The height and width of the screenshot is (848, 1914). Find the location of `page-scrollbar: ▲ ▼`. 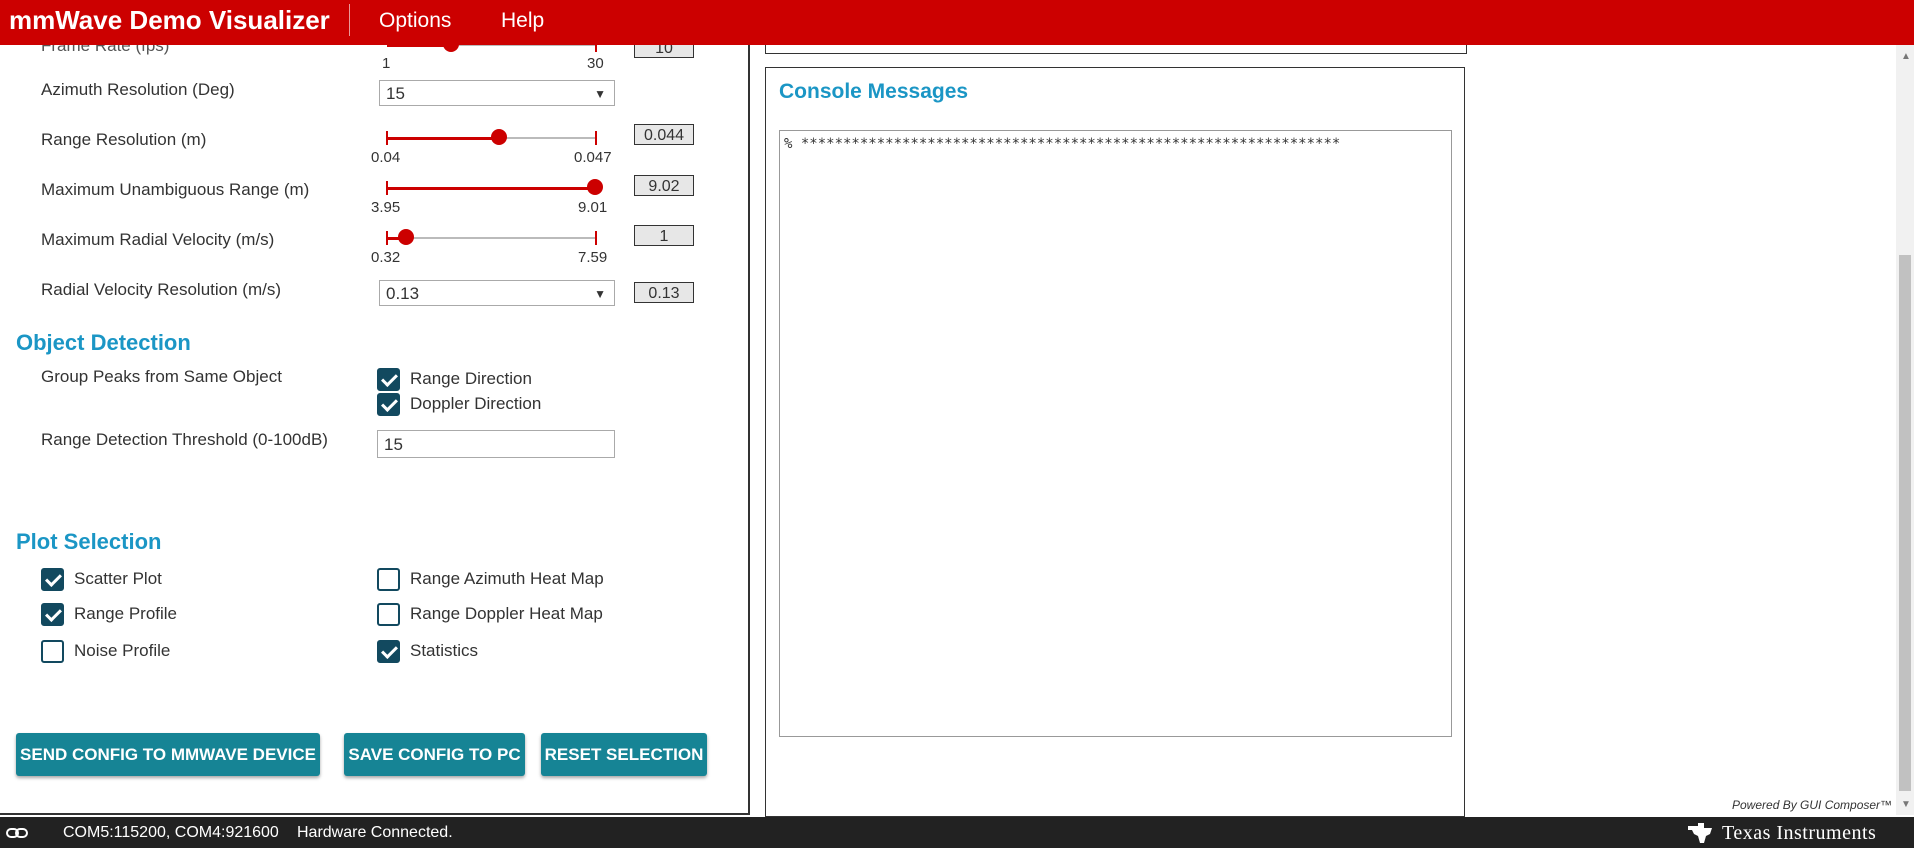

page-scrollbar: ▲ ▼ is located at coordinates (1905, 430).